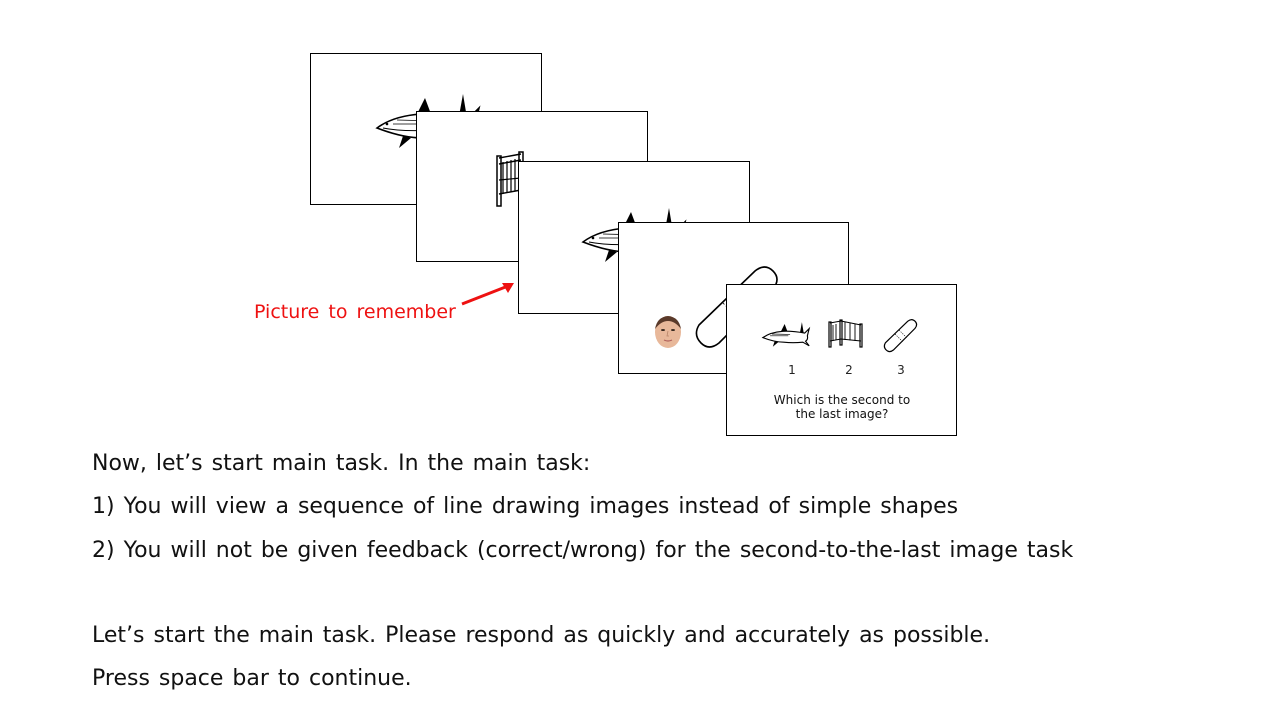 The width and height of the screenshot is (1280, 720). Describe the element at coordinates (668, 332) in the screenshot. I see `face-image` at that location.